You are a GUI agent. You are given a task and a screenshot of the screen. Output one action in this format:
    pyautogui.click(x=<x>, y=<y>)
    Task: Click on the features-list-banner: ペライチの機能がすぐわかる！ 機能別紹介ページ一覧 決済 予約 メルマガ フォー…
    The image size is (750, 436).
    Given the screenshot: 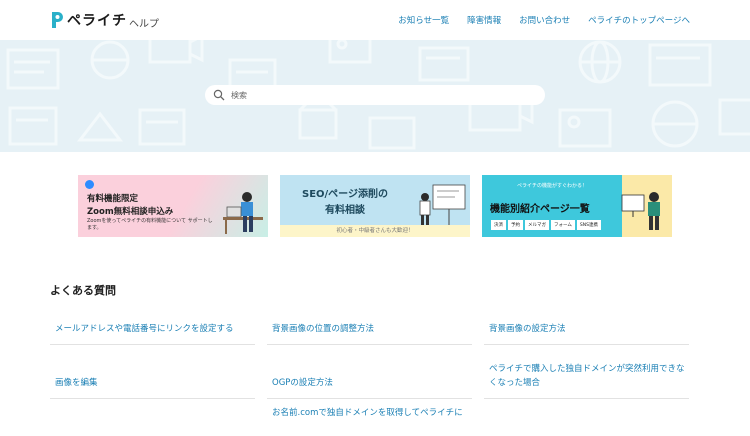 What is the action you would take?
    pyautogui.click(x=577, y=206)
    